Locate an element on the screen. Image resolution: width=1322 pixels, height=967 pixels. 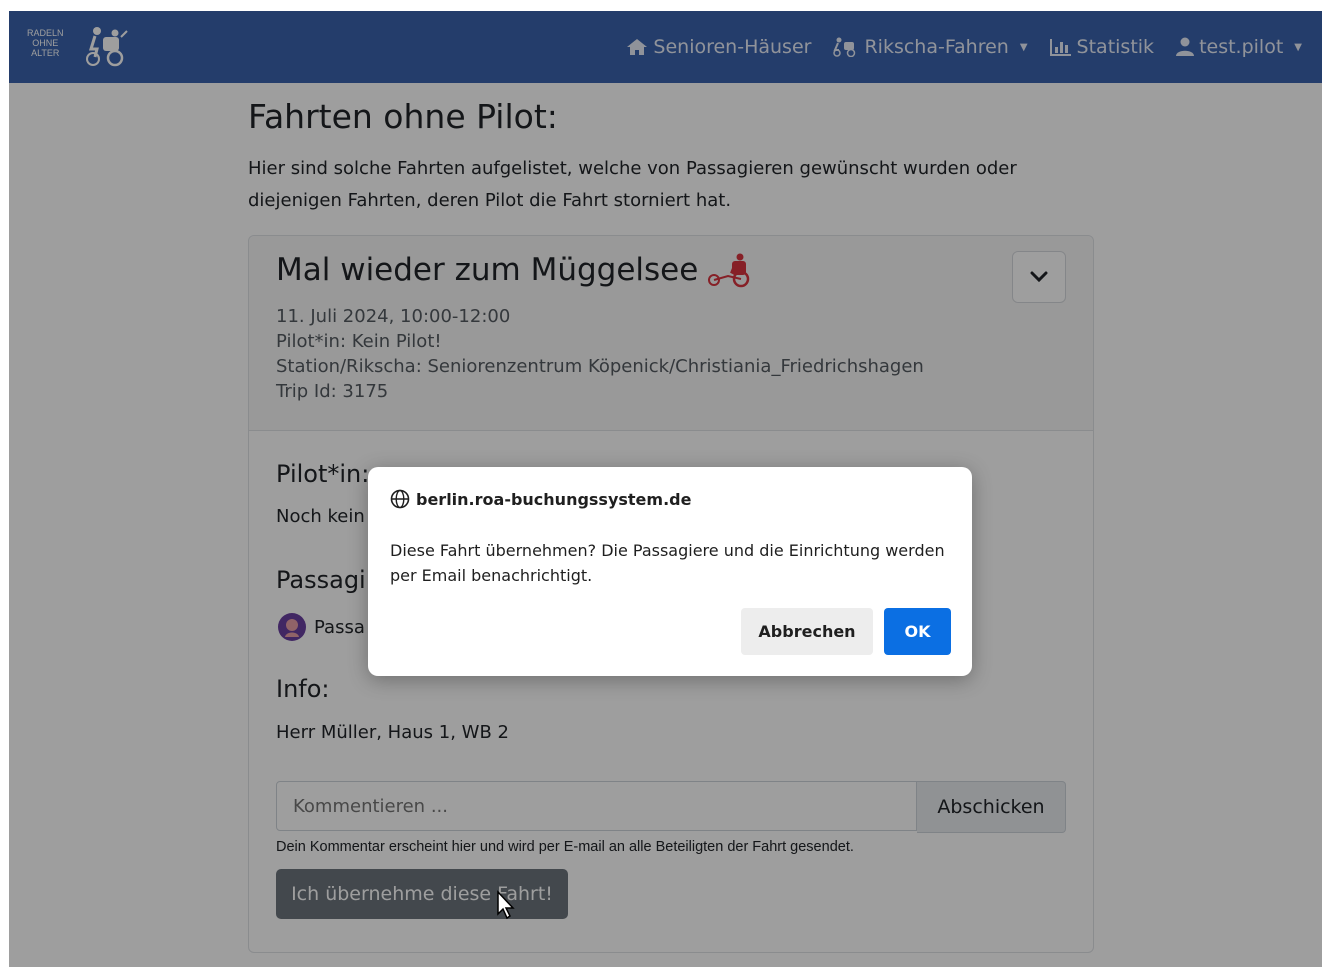
dialog-origin: berlin.roa-buchungssystem.de is located at coordinates (540, 499).